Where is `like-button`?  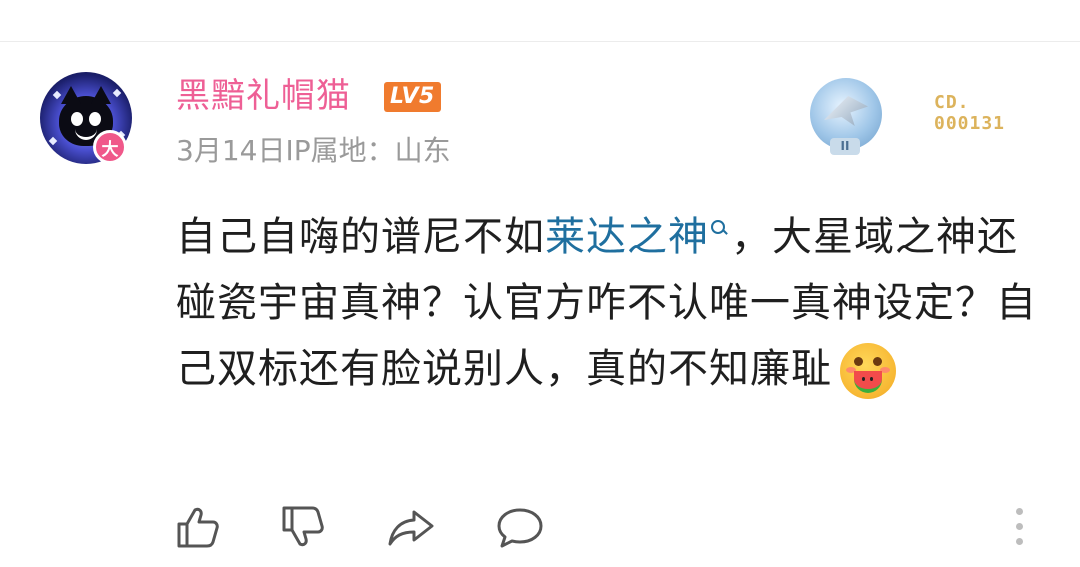
like-button is located at coordinates (198, 527).